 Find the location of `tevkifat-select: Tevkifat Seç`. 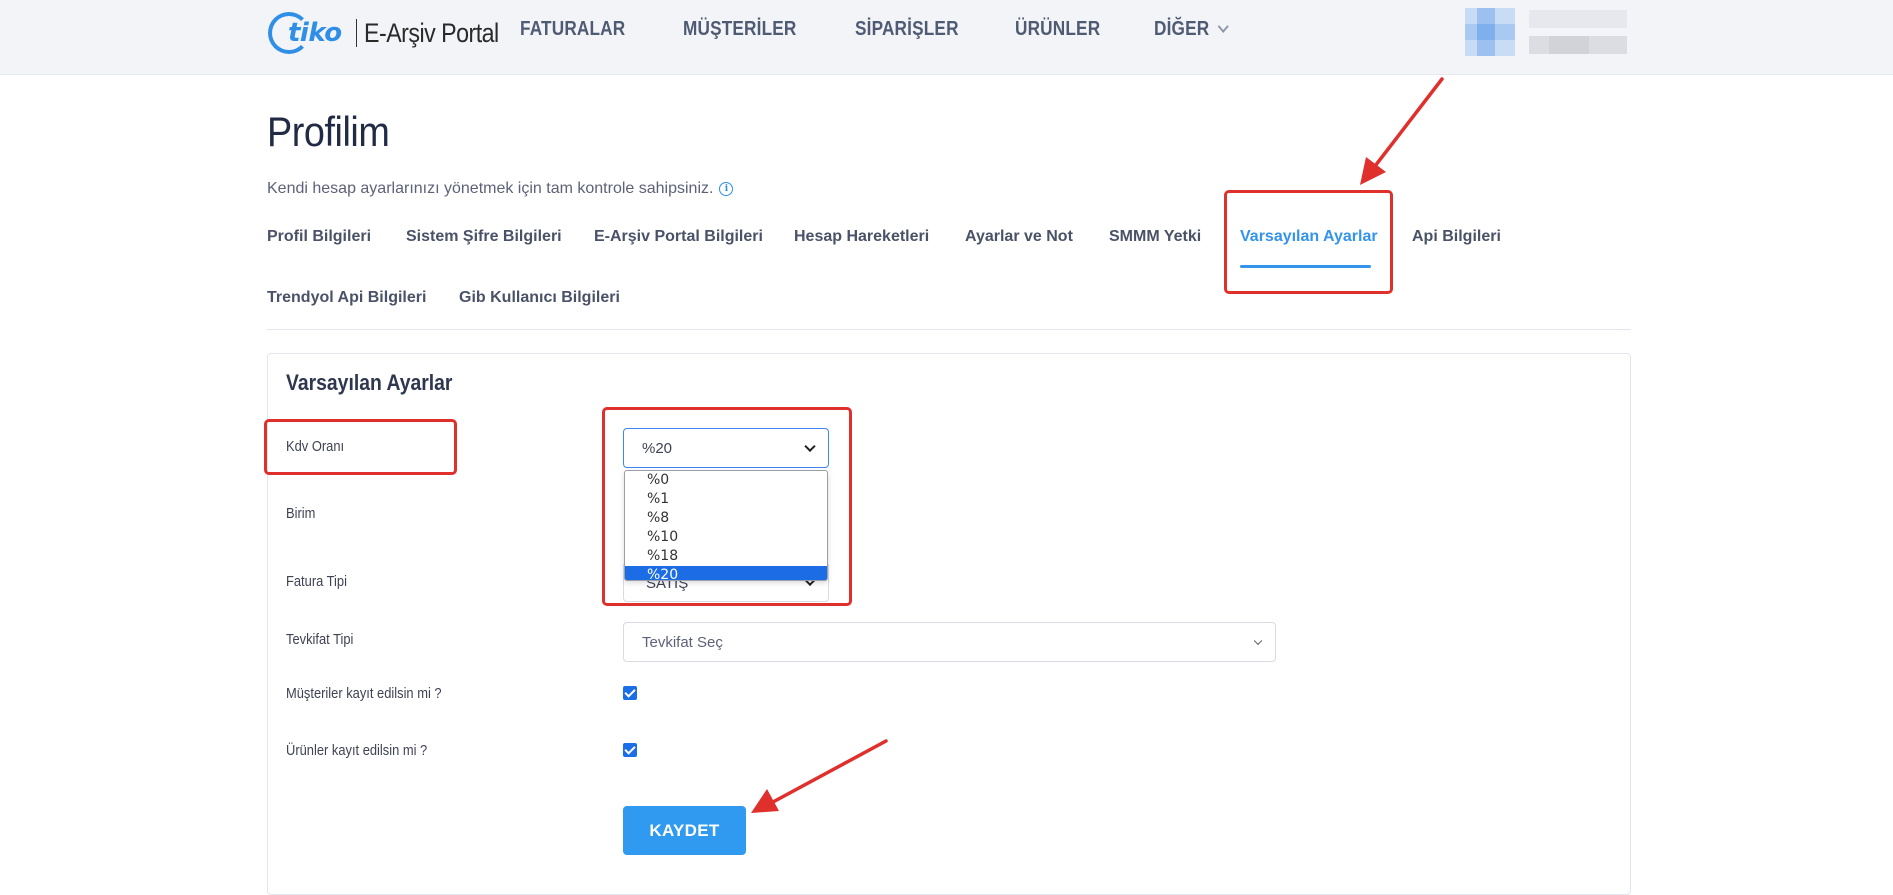

tevkifat-select: Tevkifat Seç is located at coordinates (949, 642).